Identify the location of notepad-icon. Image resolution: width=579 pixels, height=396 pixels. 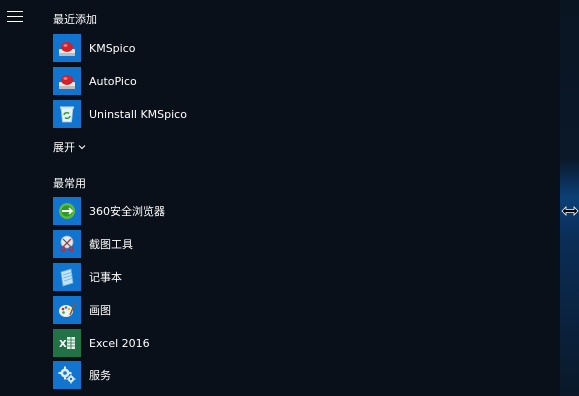
(67, 277).